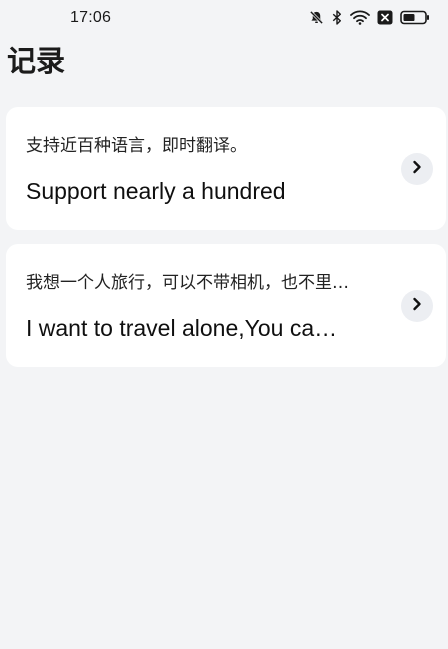 The height and width of the screenshot is (649, 448). Describe the element at coordinates (224, 18) in the screenshot. I see `status-bar: 17:06` at that location.